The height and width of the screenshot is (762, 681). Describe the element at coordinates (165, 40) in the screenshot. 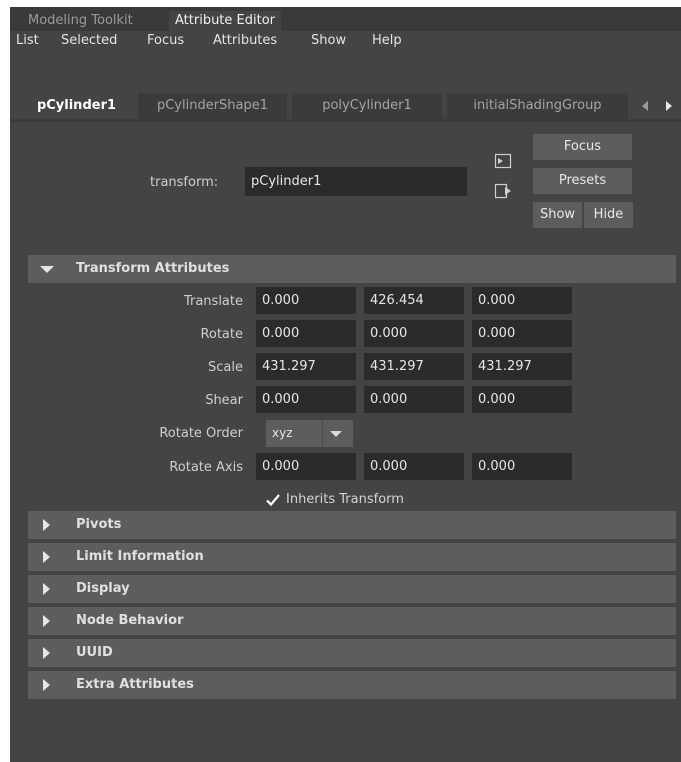

I see `menu-focus: Focus` at that location.